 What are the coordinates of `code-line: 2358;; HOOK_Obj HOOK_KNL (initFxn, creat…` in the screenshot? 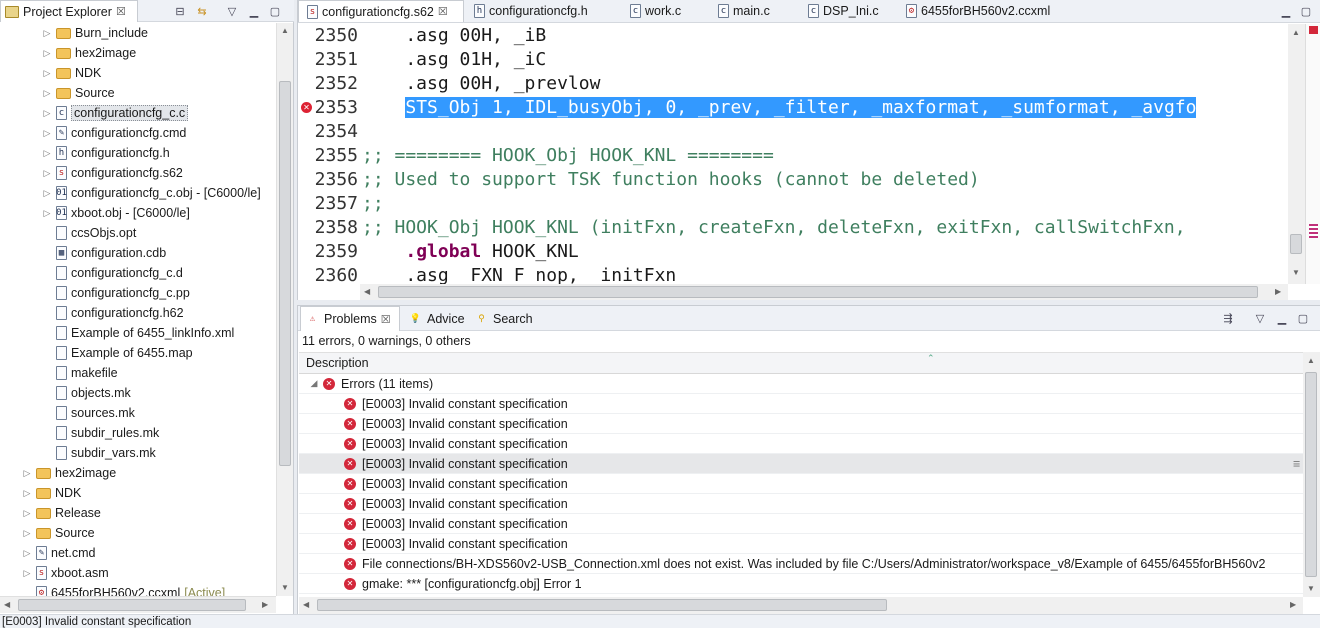 It's located at (793, 228).